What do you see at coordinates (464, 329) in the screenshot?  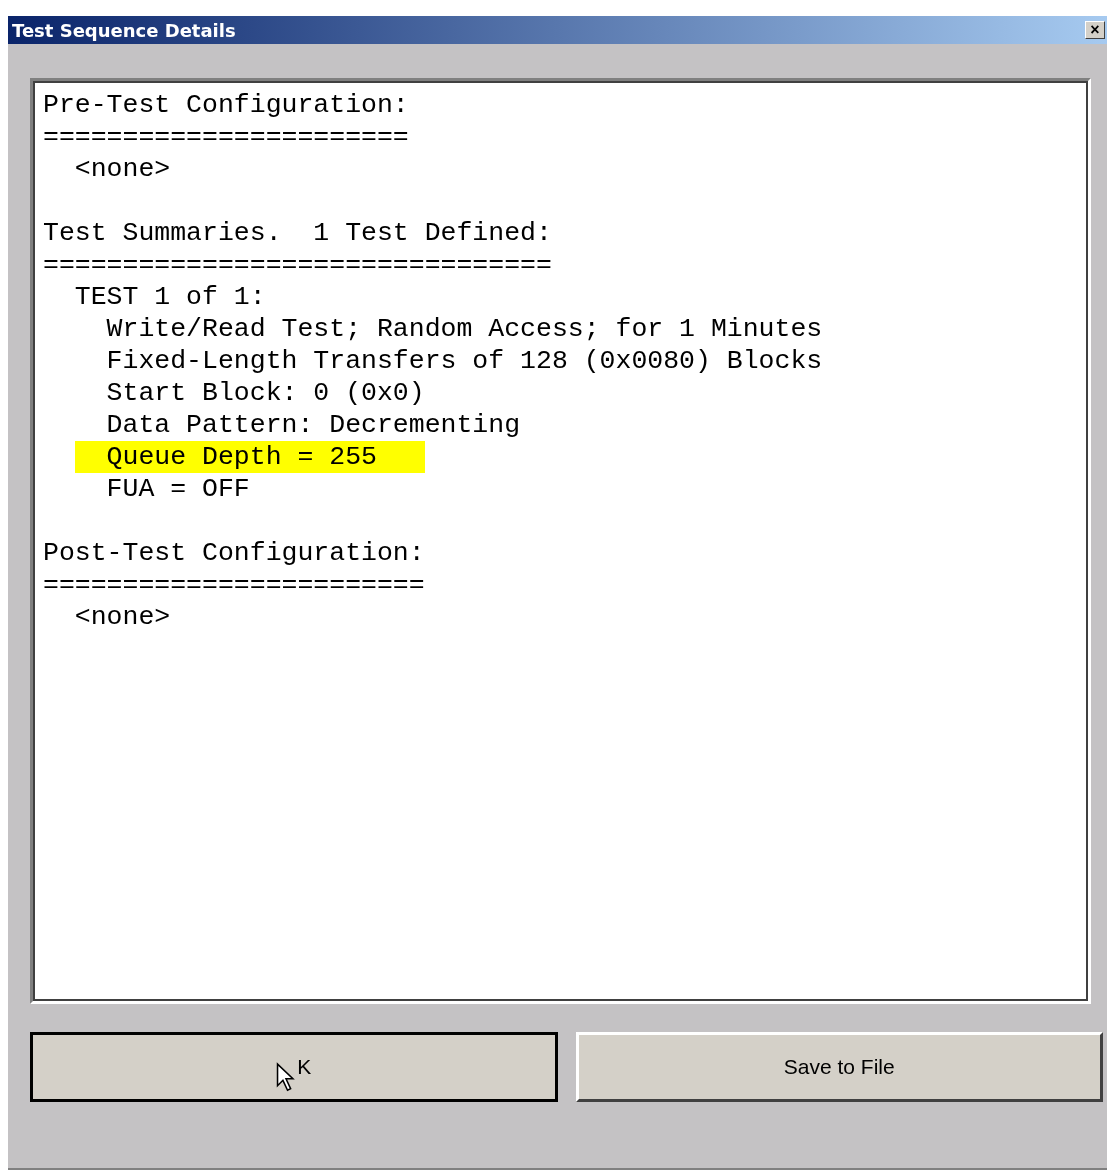 I see `report-line: Write/Read Test; Random Access; for 1 Minutes` at bounding box center [464, 329].